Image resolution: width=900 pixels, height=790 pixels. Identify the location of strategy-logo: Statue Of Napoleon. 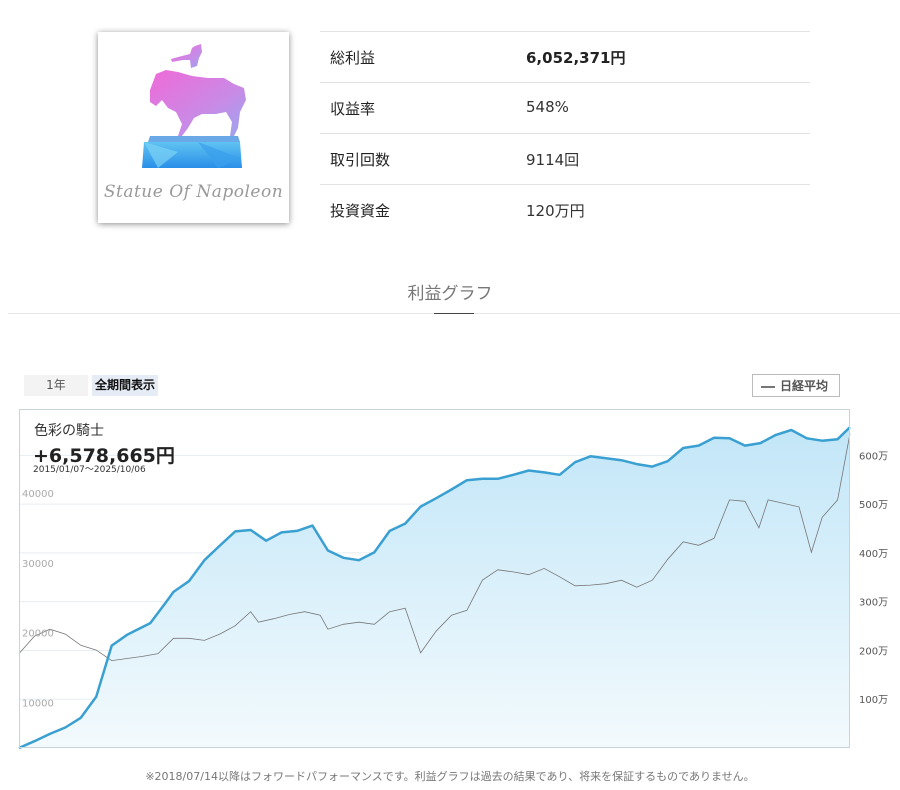
(193, 127).